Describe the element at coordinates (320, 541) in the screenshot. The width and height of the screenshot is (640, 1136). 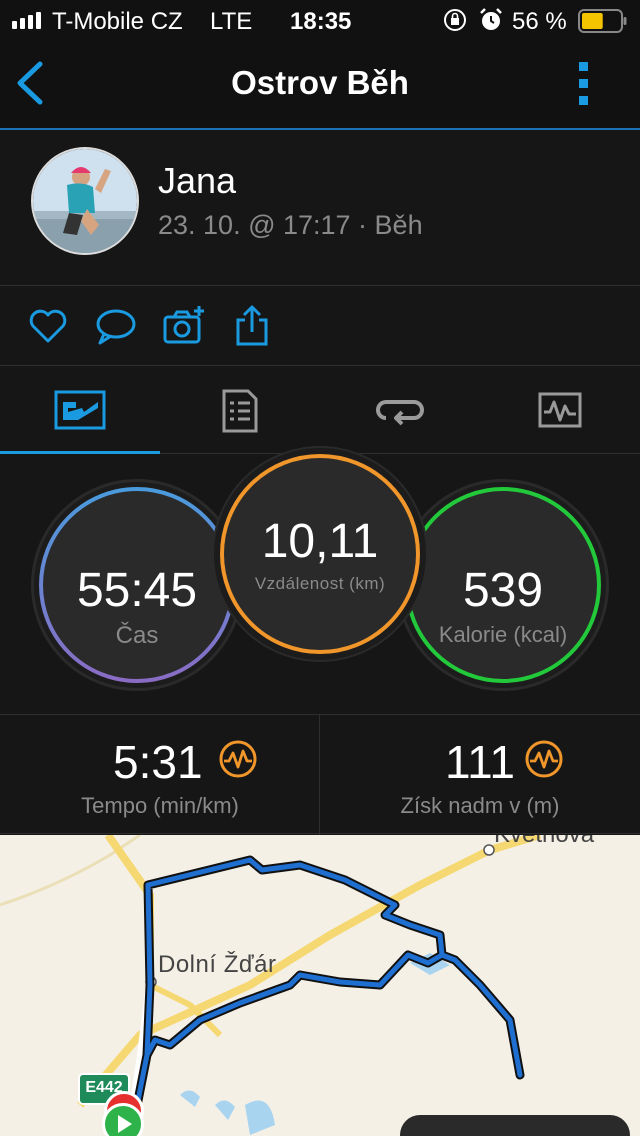
I see `distance-value: 10,11` at that location.